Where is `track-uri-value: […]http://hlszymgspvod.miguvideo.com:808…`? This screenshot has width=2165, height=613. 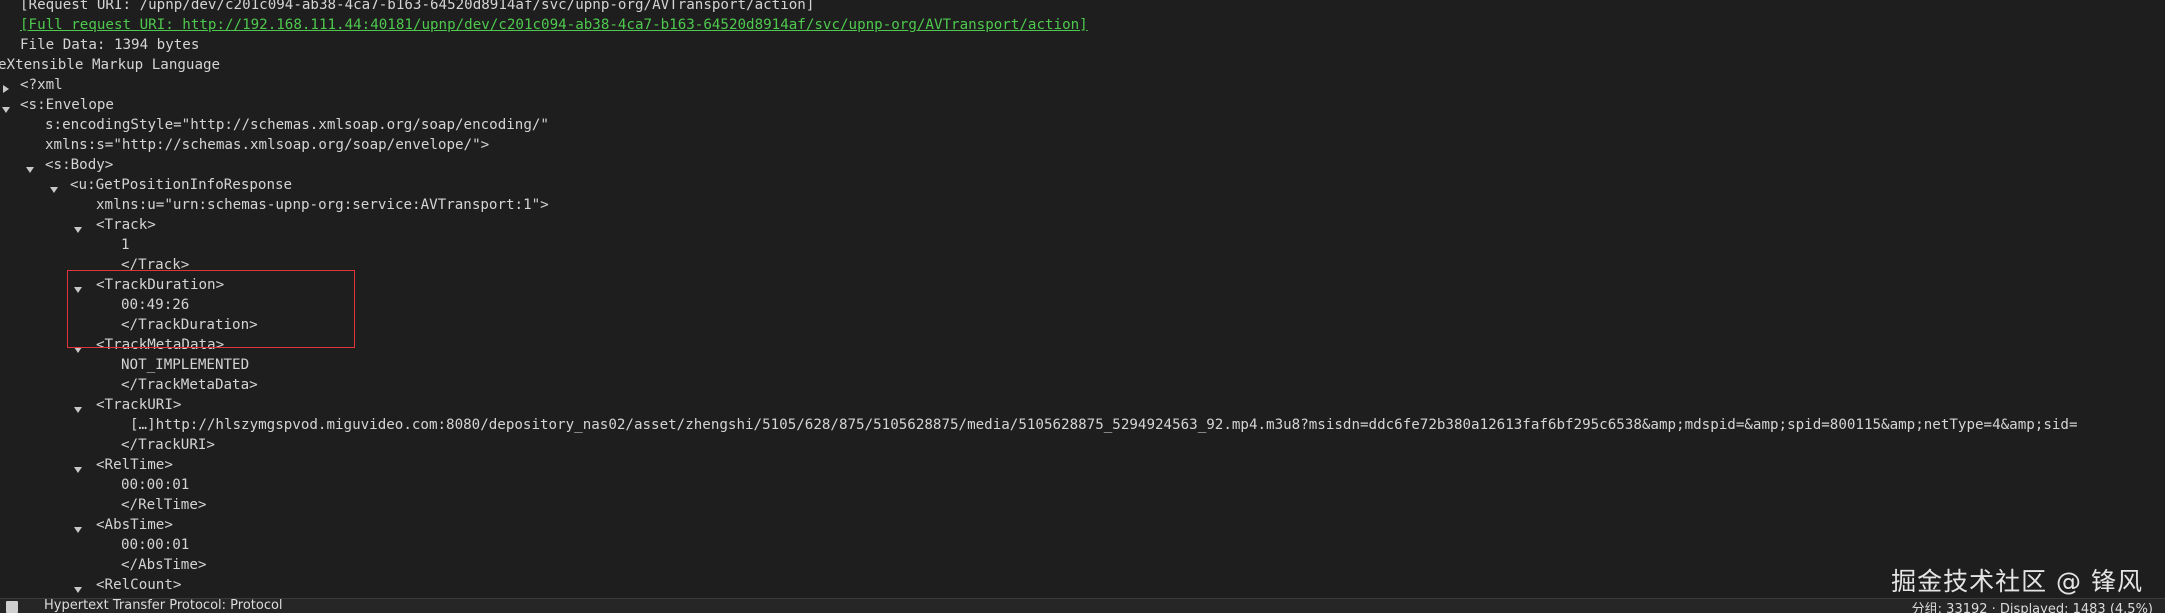
track-uri-value: […]http://hlszymgspvod.miguvideo.com:808… is located at coordinates (1103, 425).